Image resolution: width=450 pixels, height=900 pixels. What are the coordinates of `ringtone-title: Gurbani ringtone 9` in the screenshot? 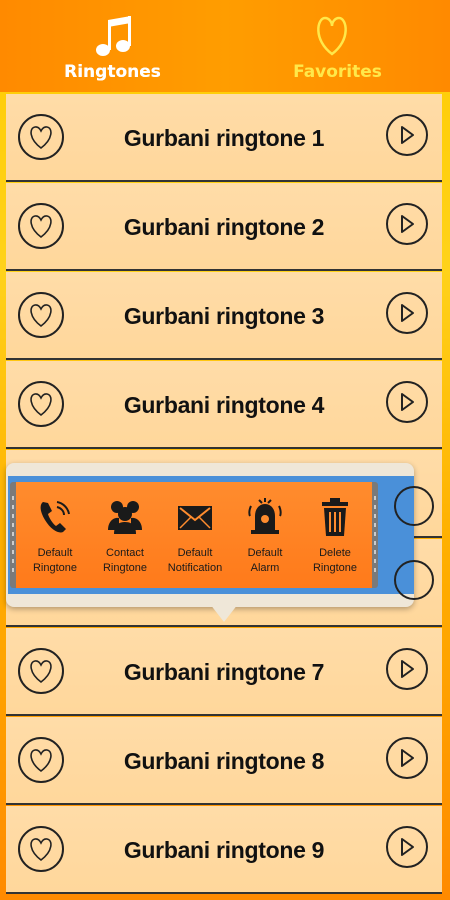 It's located at (224, 849).